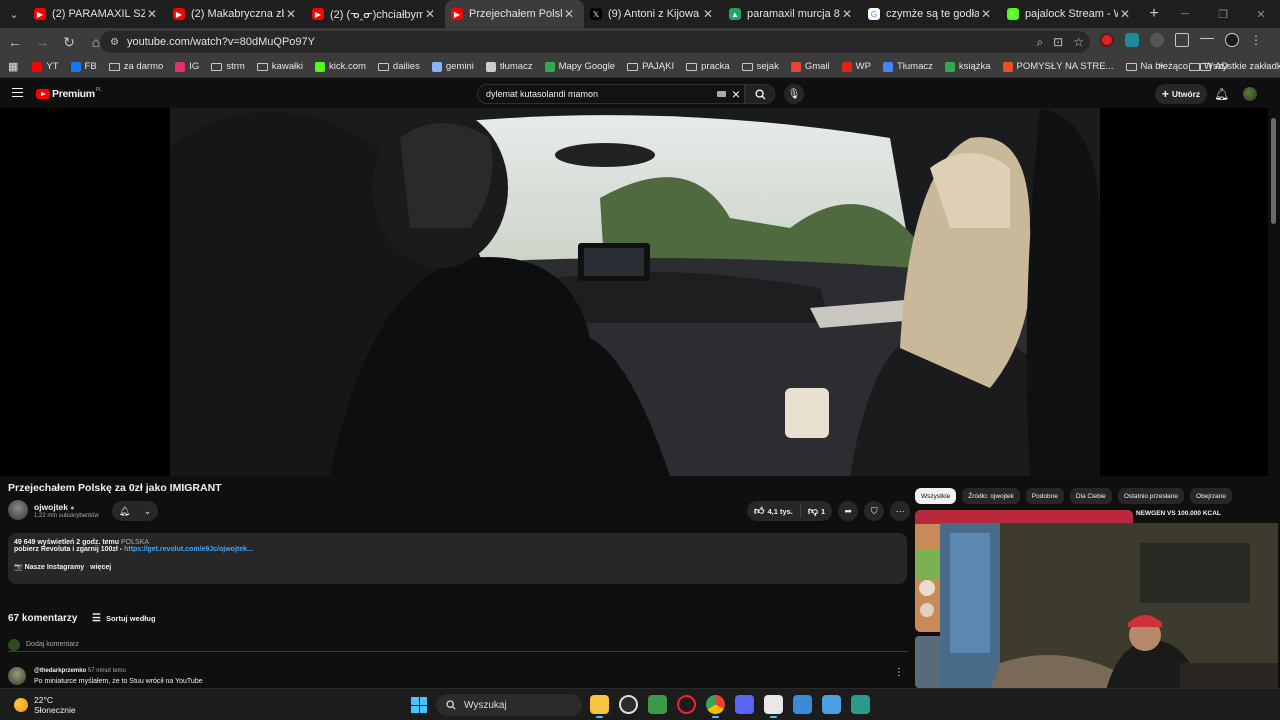  I want to click on bookmark-item: Na bieżąco, so click(1156, 66).